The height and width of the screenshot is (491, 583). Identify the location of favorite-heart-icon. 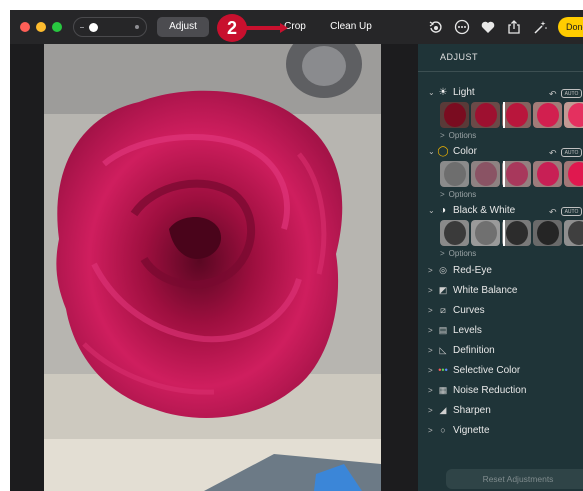
(488, 27).